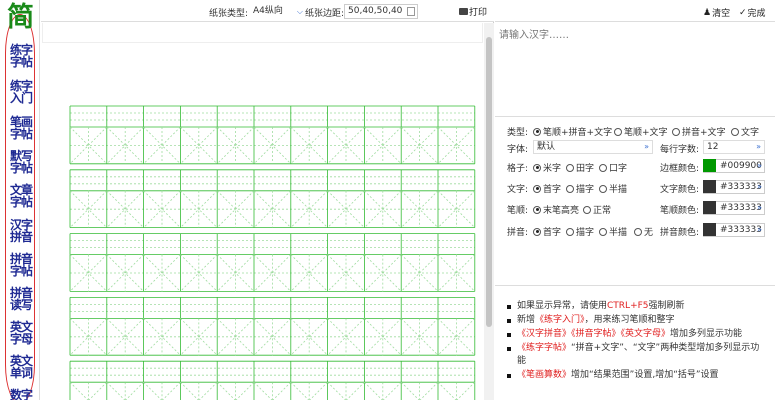 This screenshot has width=775, height=400. What do you see at coordinates (743, 12) in the screenshot?
I see `check-icon: ✓` at bounding box center [743, 12].